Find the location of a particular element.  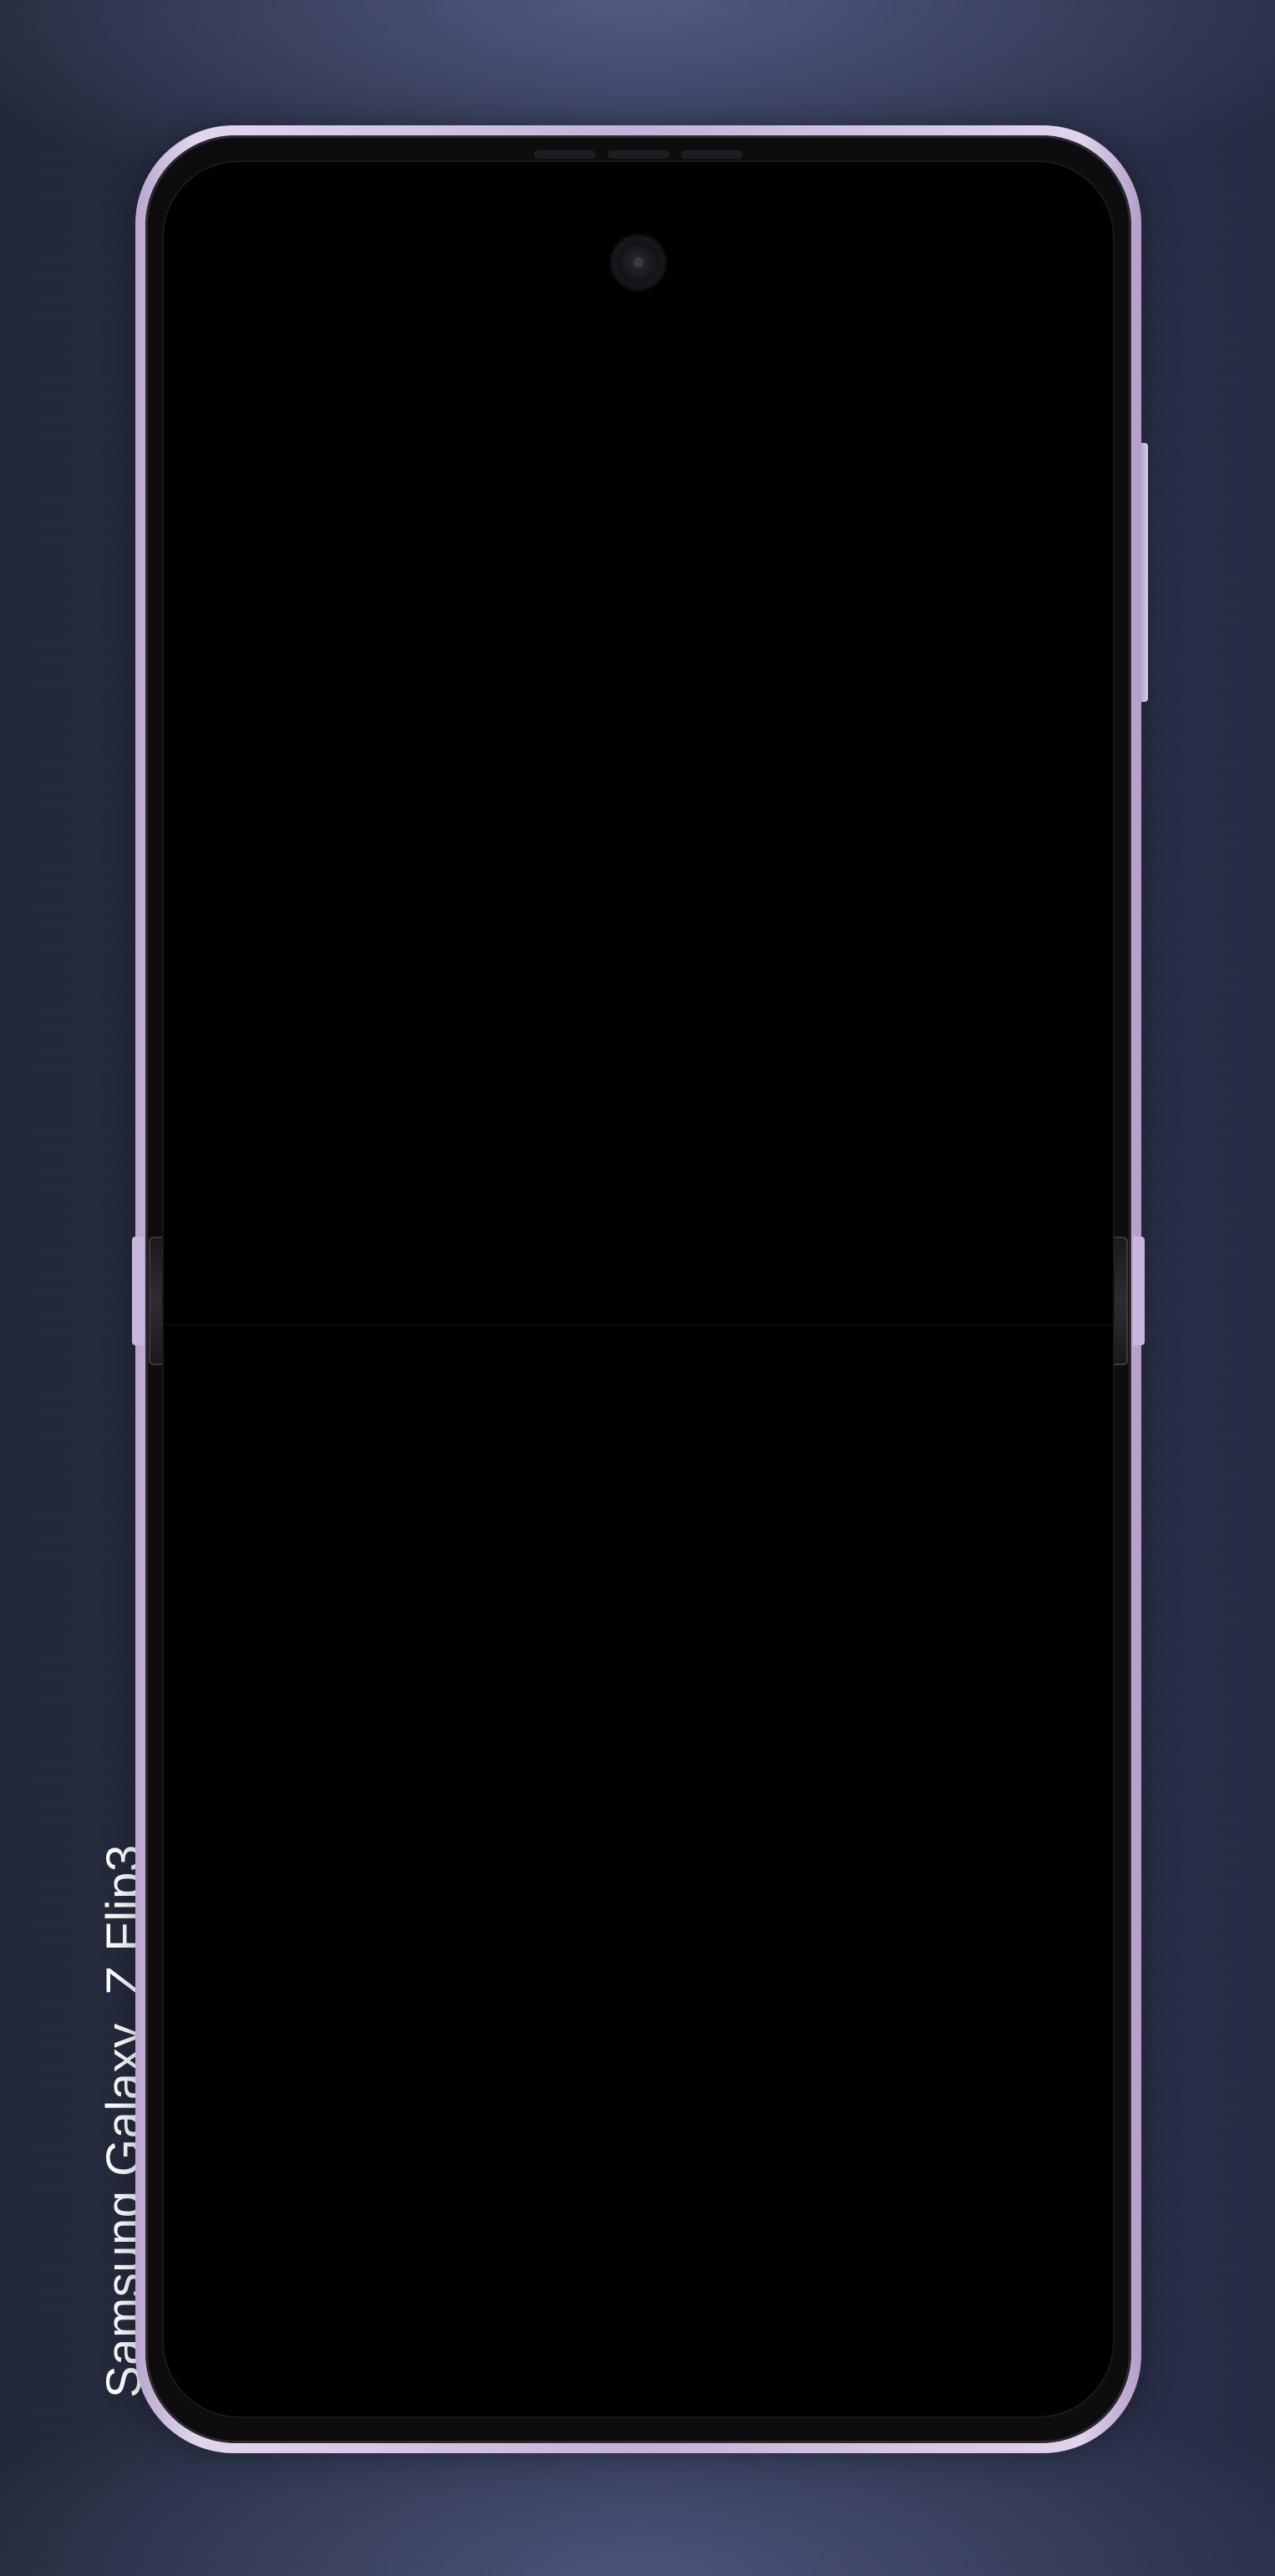

front-camera-icon is located at coordinates (638, 262).